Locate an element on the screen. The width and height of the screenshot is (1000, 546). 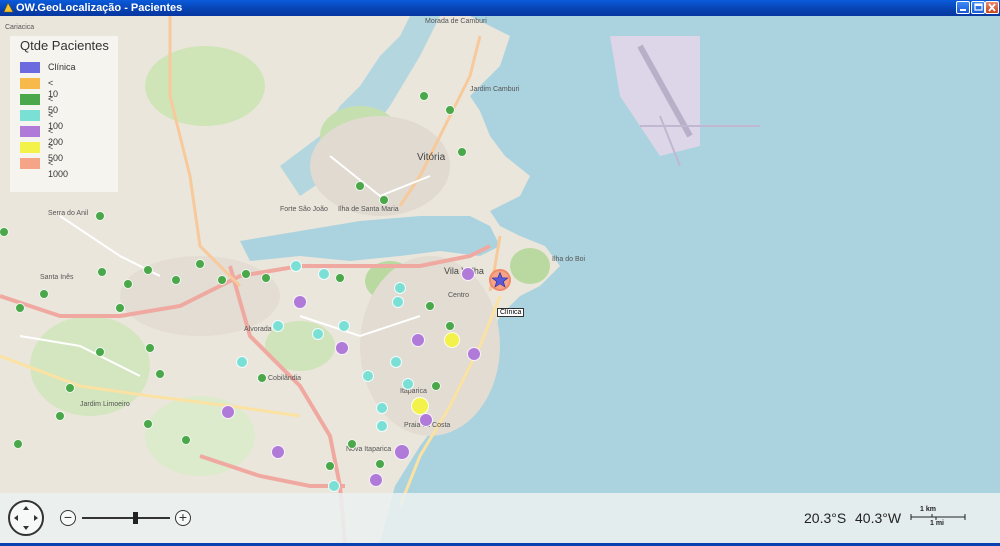
pan-control is located at coordinates (26, 518).